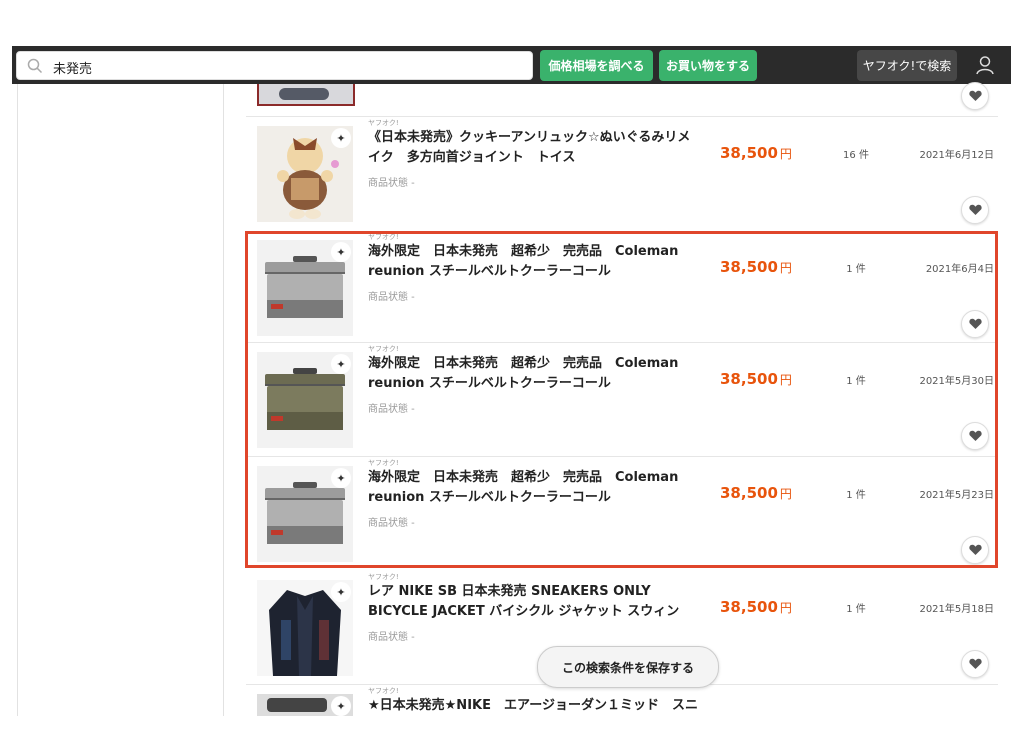 The width and height of the screenshot is (1024, 732). Describe the element at coordinates (306, 95) in the screenshot. I see `partial-top-item` at that location.